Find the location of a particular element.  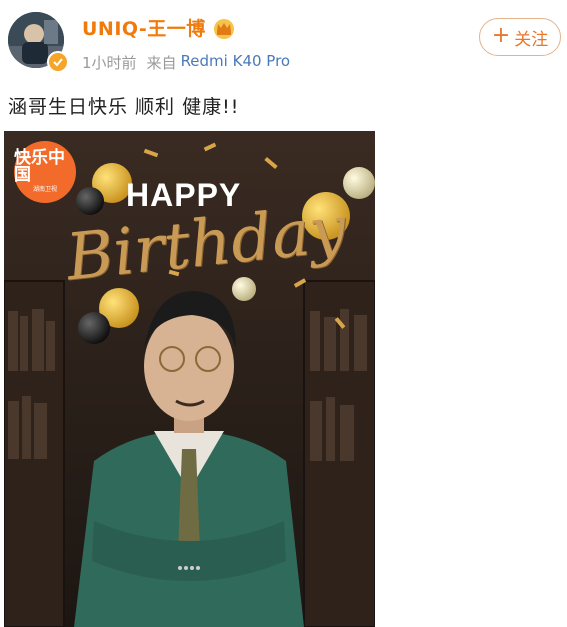

device-link: Redmi K40 Pro is located at coordinates (236, 62).